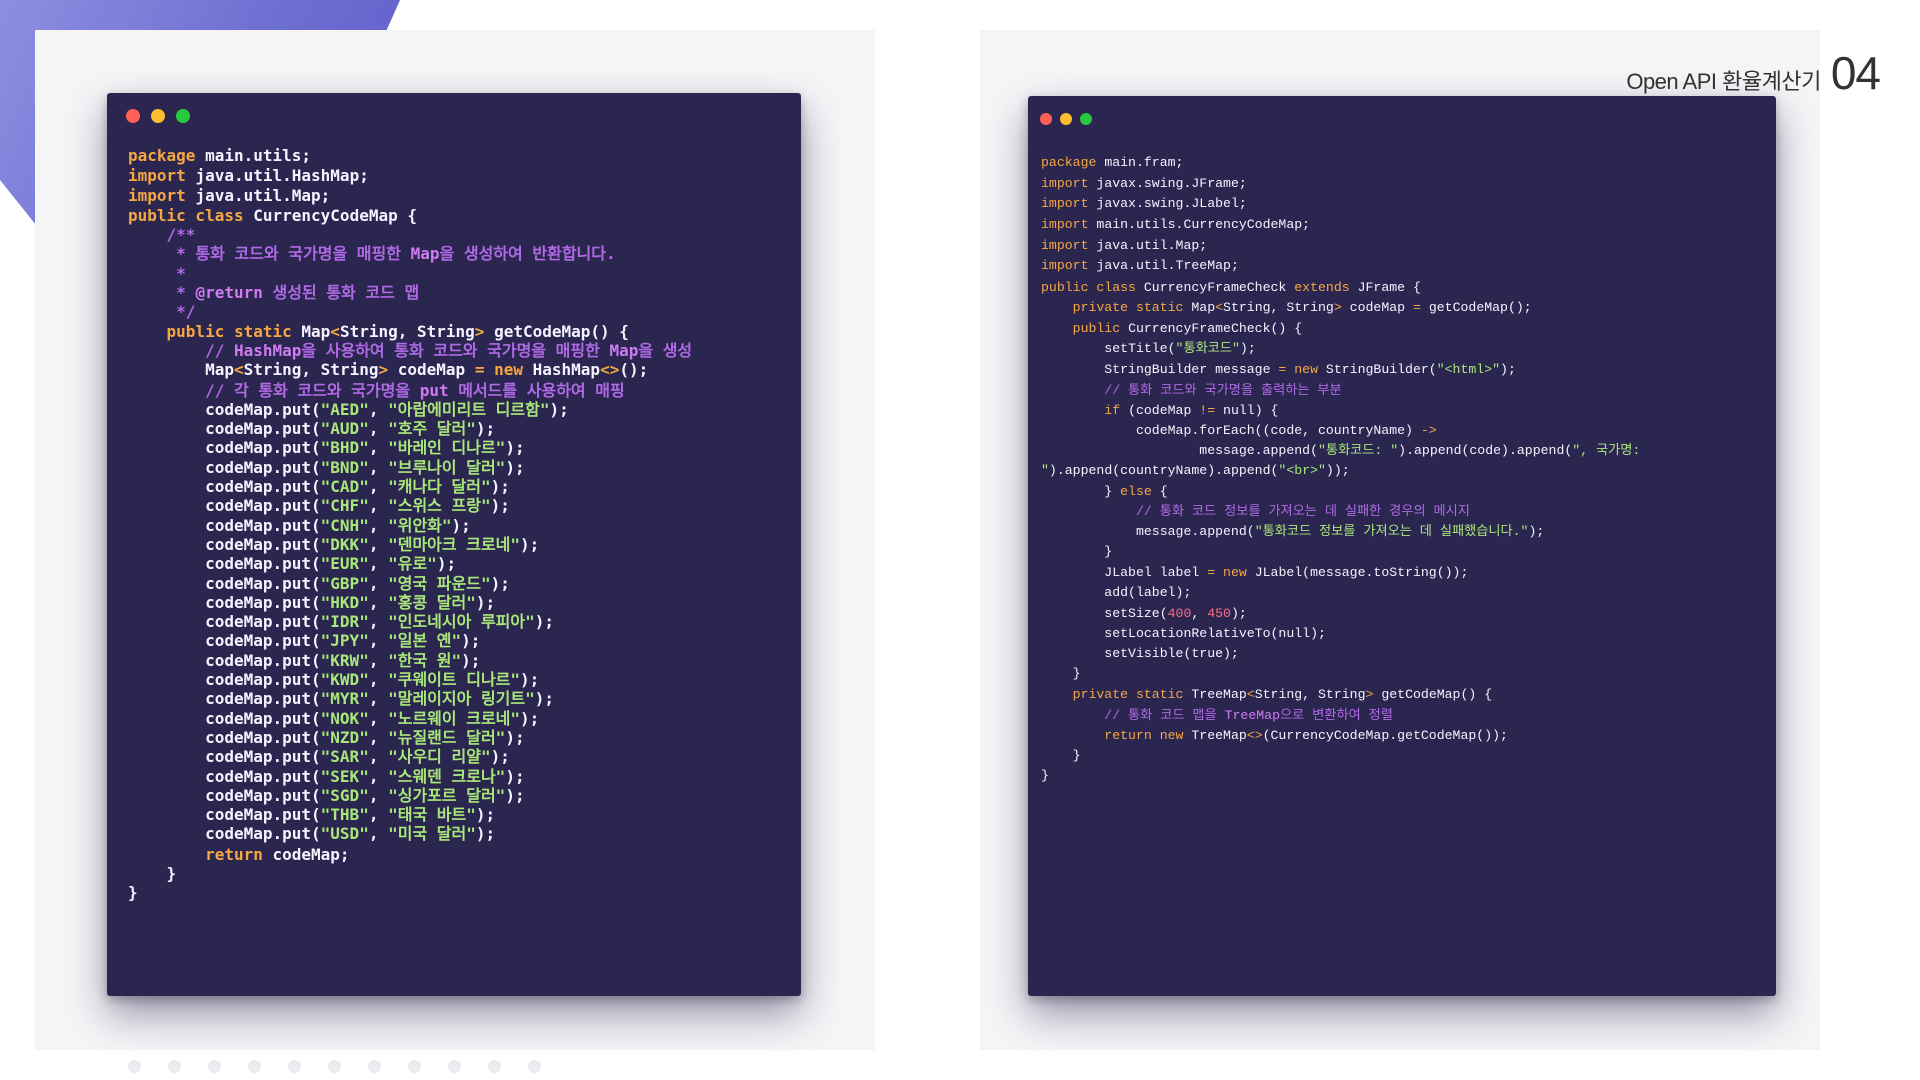  What do you see at coordinates (410, 756) in the screenshot?
I see `code-line: codeMap.put("SAR", "사우디 리얄");` at bounding box center [410, 756].